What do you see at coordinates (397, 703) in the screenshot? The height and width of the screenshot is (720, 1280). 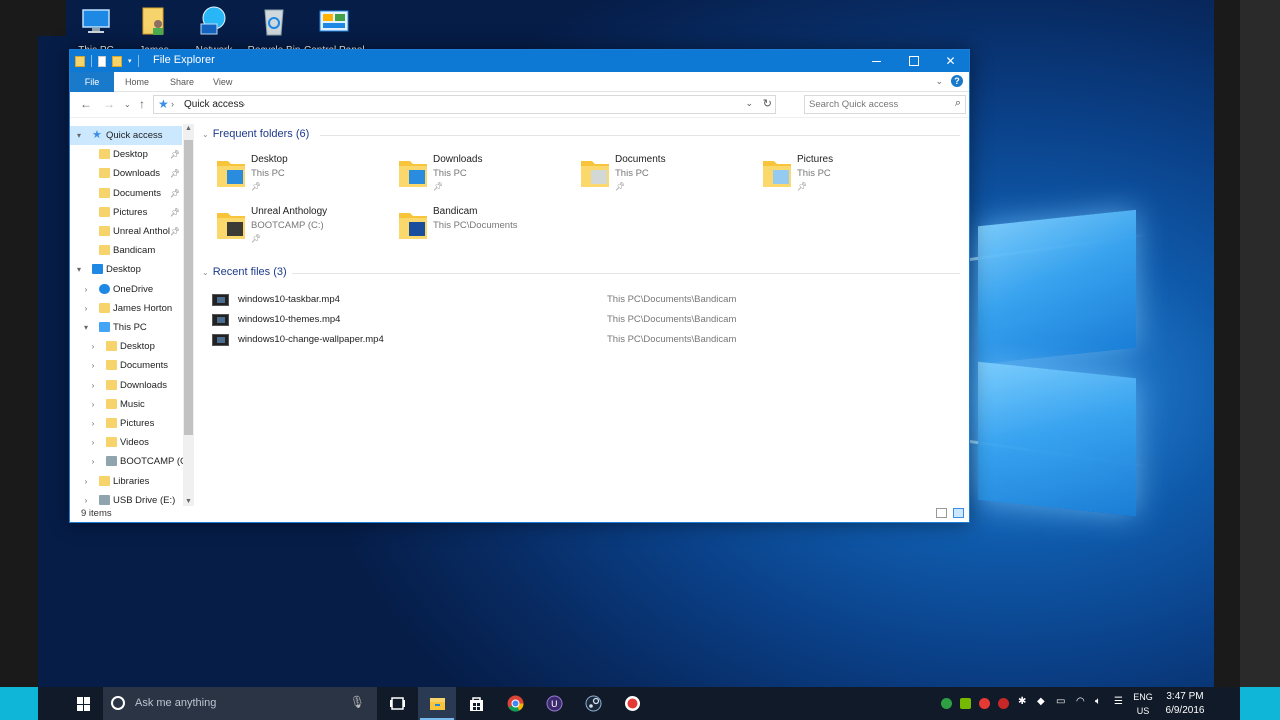 I see `task-view-button` at bounding box center [397, 703].